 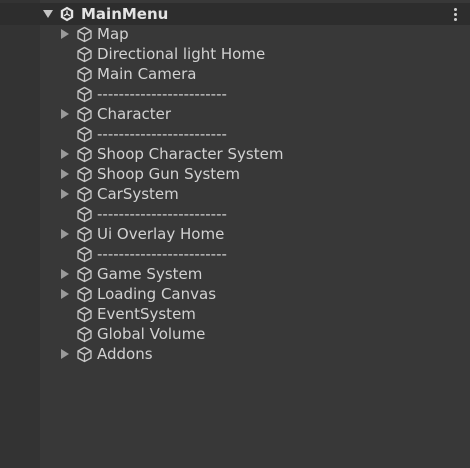 I want to click on hierarchy-item: Ui Overlay Home, so click(x=235, y=234).